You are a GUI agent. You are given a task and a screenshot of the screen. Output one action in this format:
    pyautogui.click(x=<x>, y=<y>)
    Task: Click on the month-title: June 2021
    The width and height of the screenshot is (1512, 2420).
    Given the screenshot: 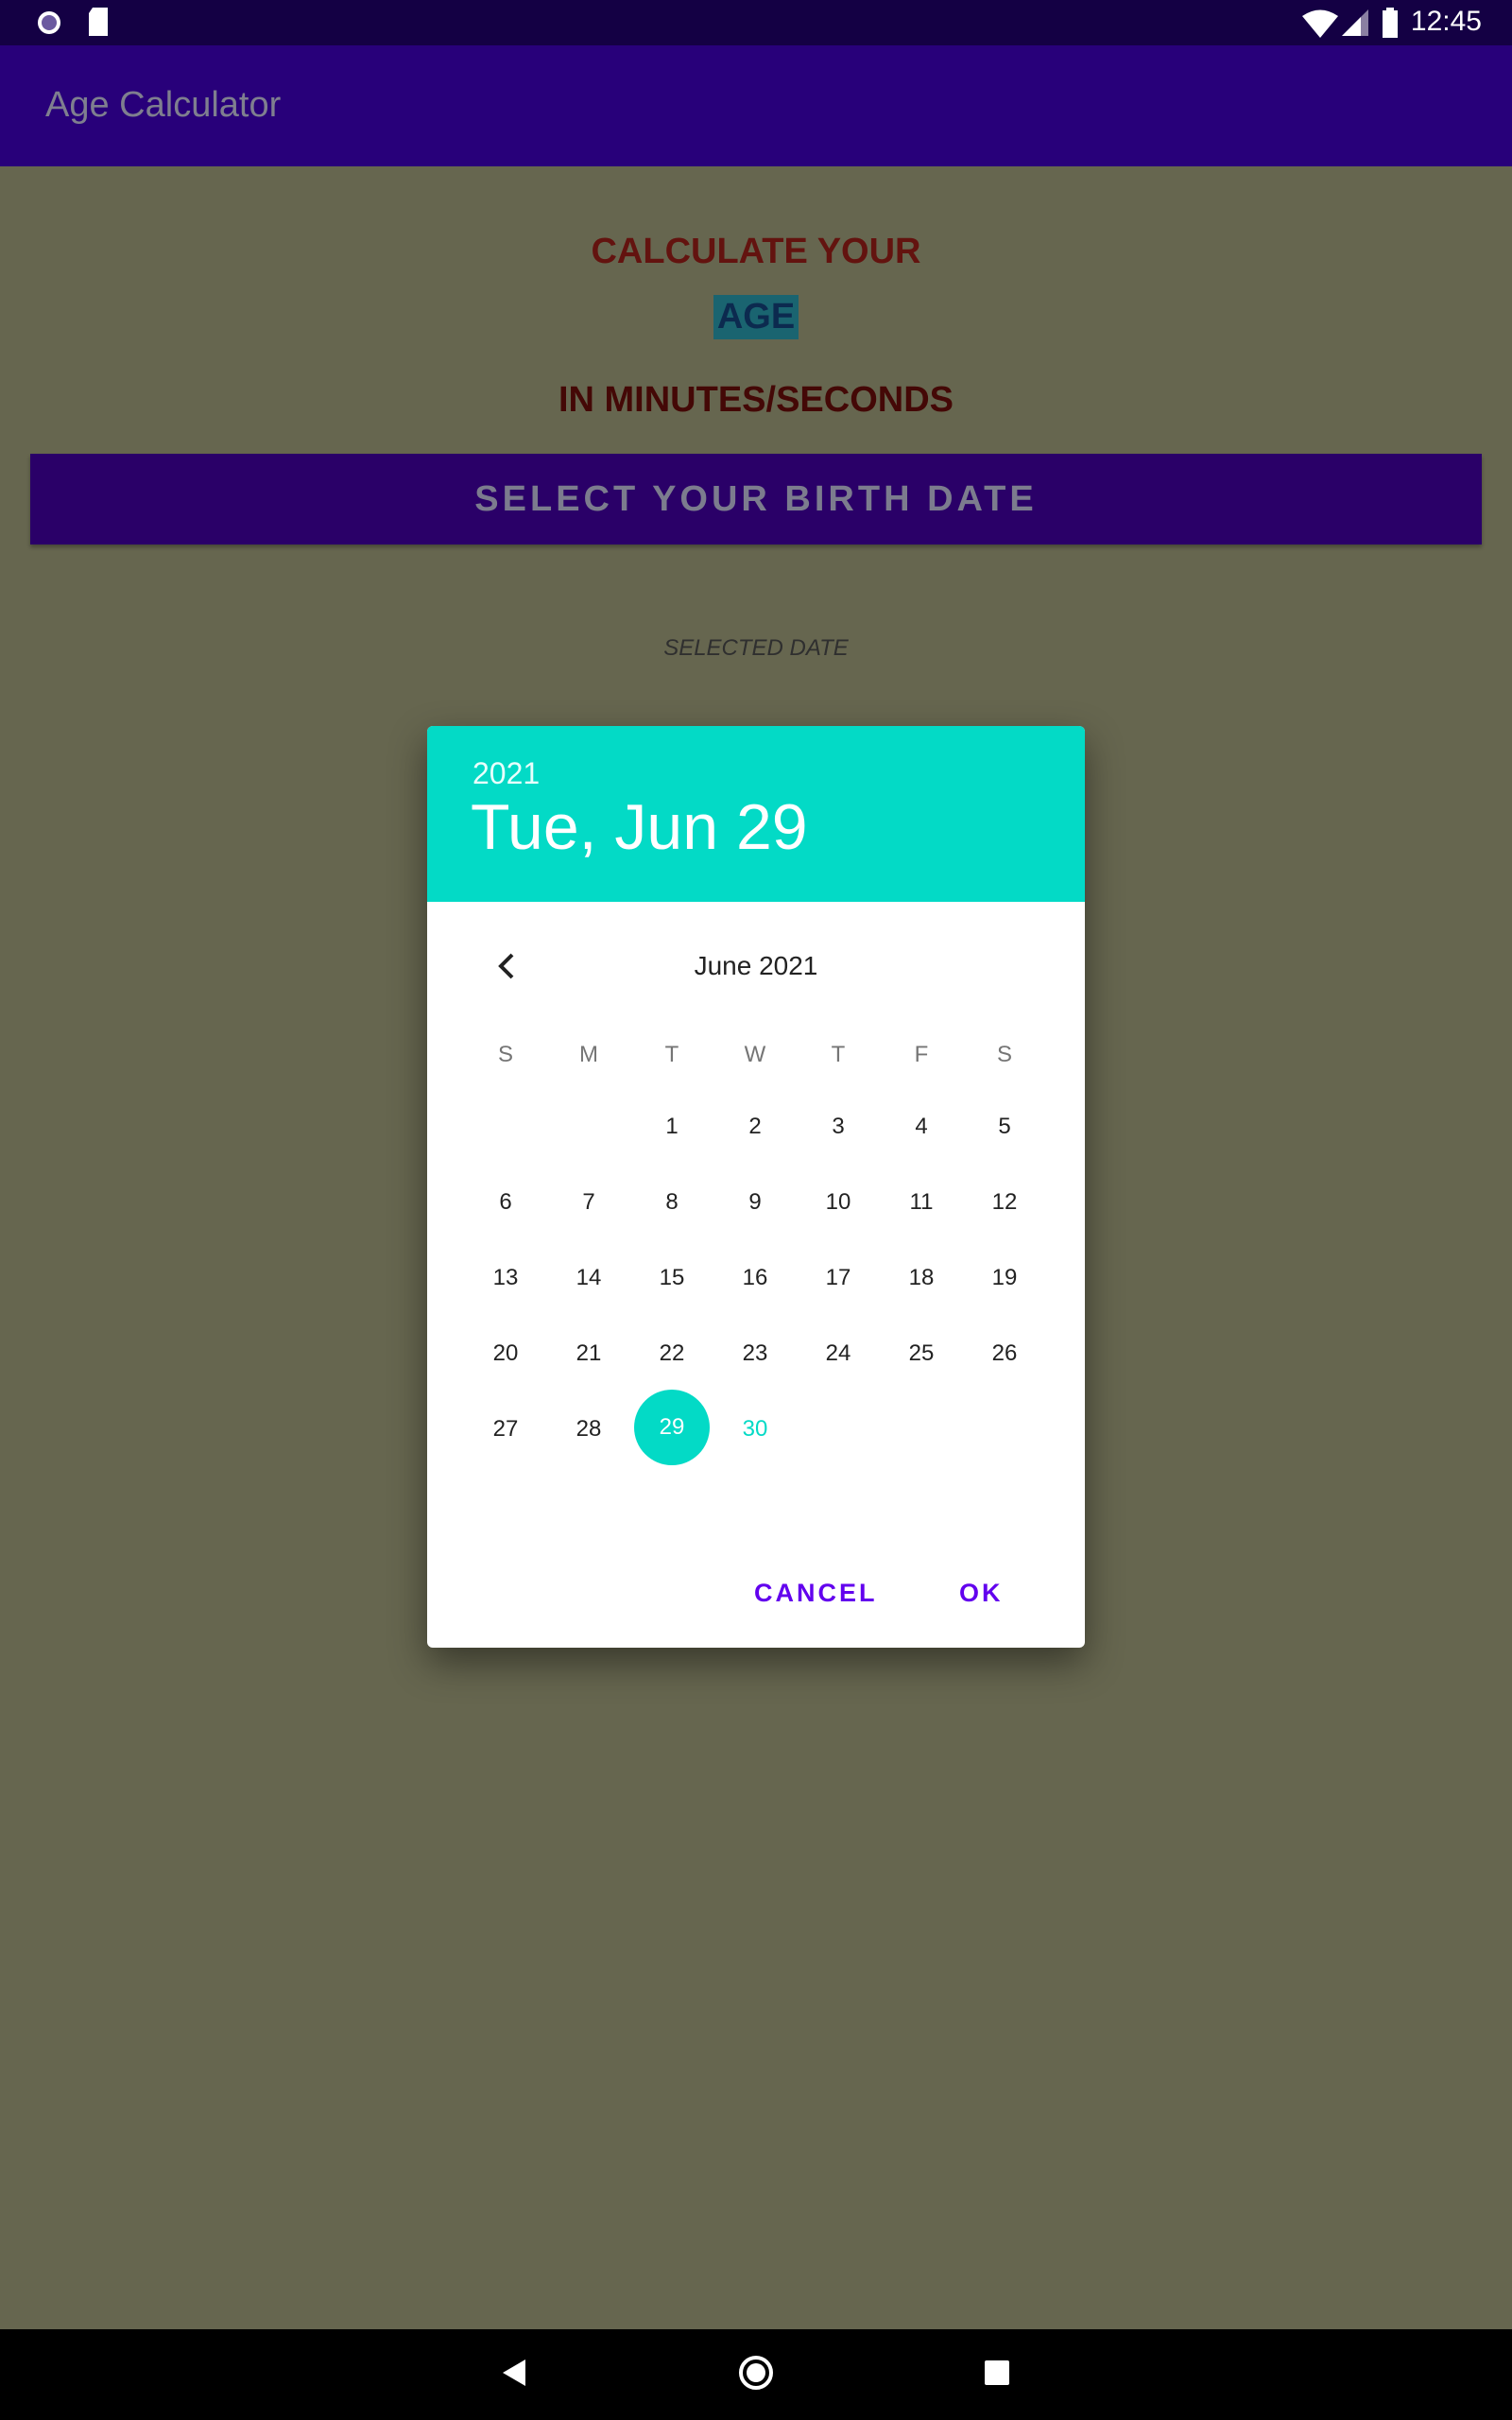 What is the action you would take?
    pyautogui.click(x=756, y=966)
    